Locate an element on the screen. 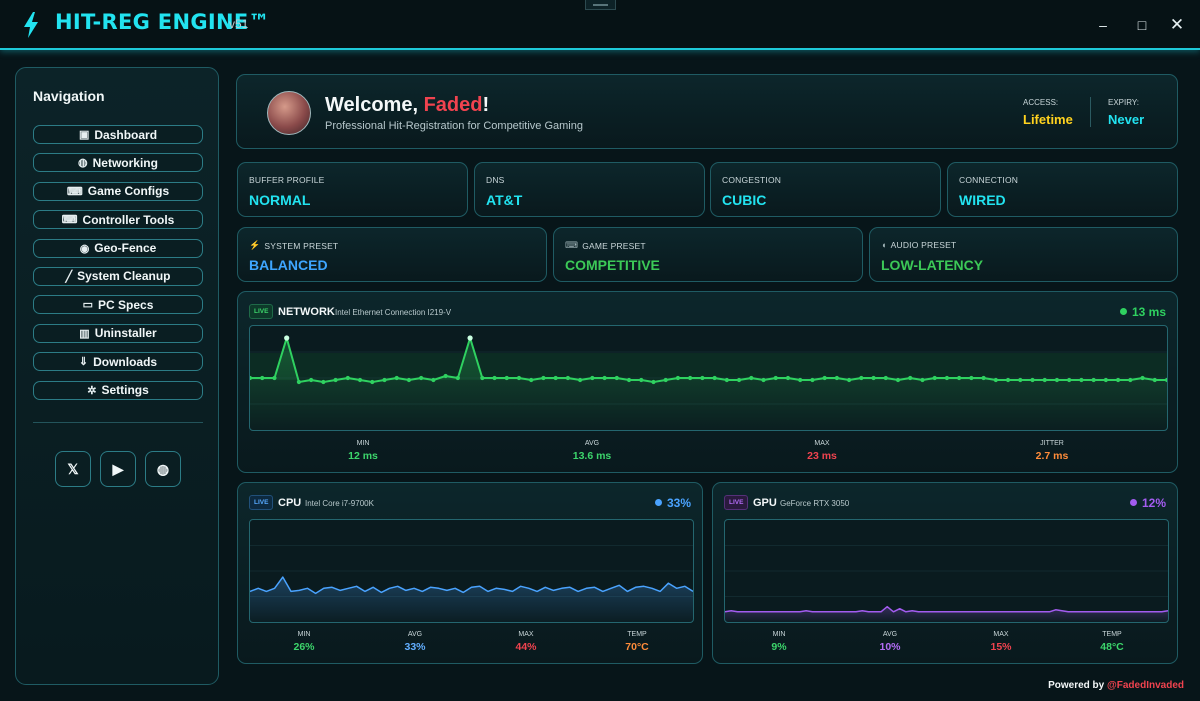  drag-handle is located at coordinates (600, 5).